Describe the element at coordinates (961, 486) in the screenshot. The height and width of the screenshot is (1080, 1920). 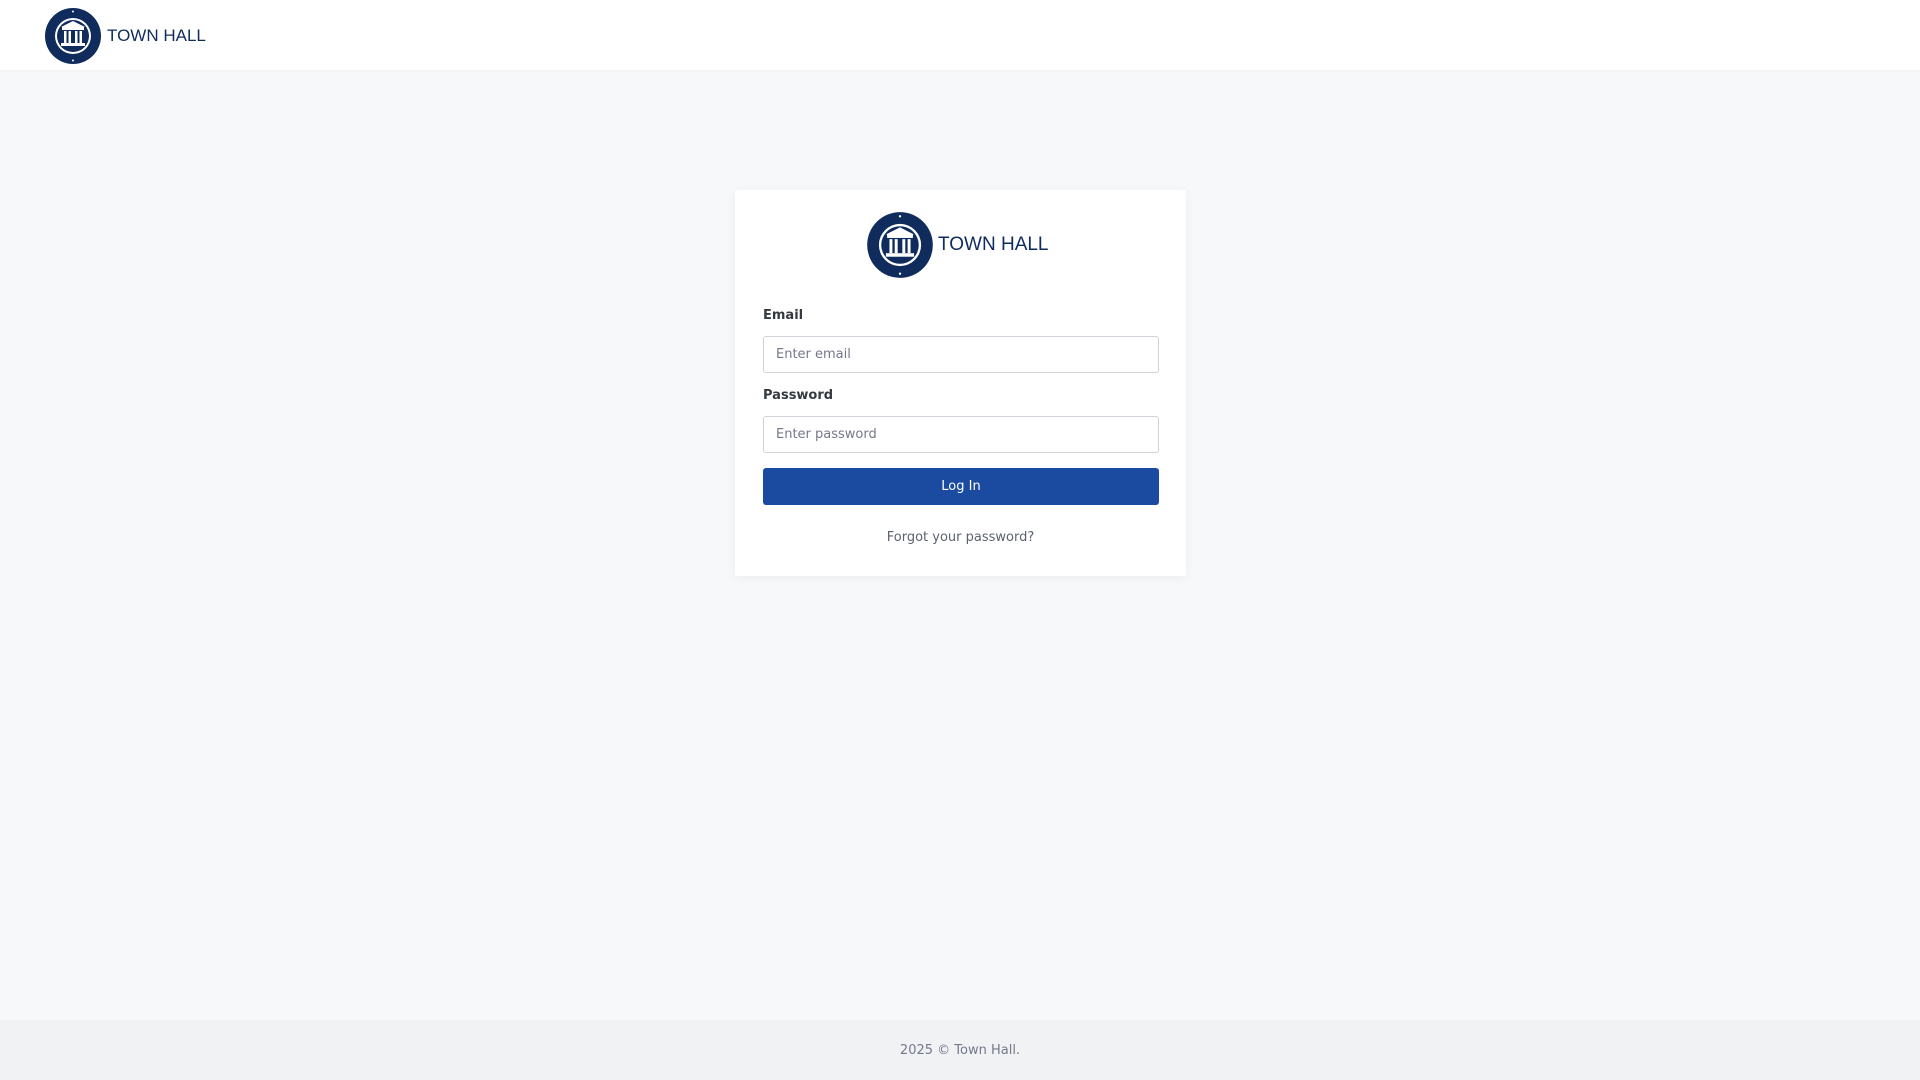
I see `log-in-button: Log In` at that location.